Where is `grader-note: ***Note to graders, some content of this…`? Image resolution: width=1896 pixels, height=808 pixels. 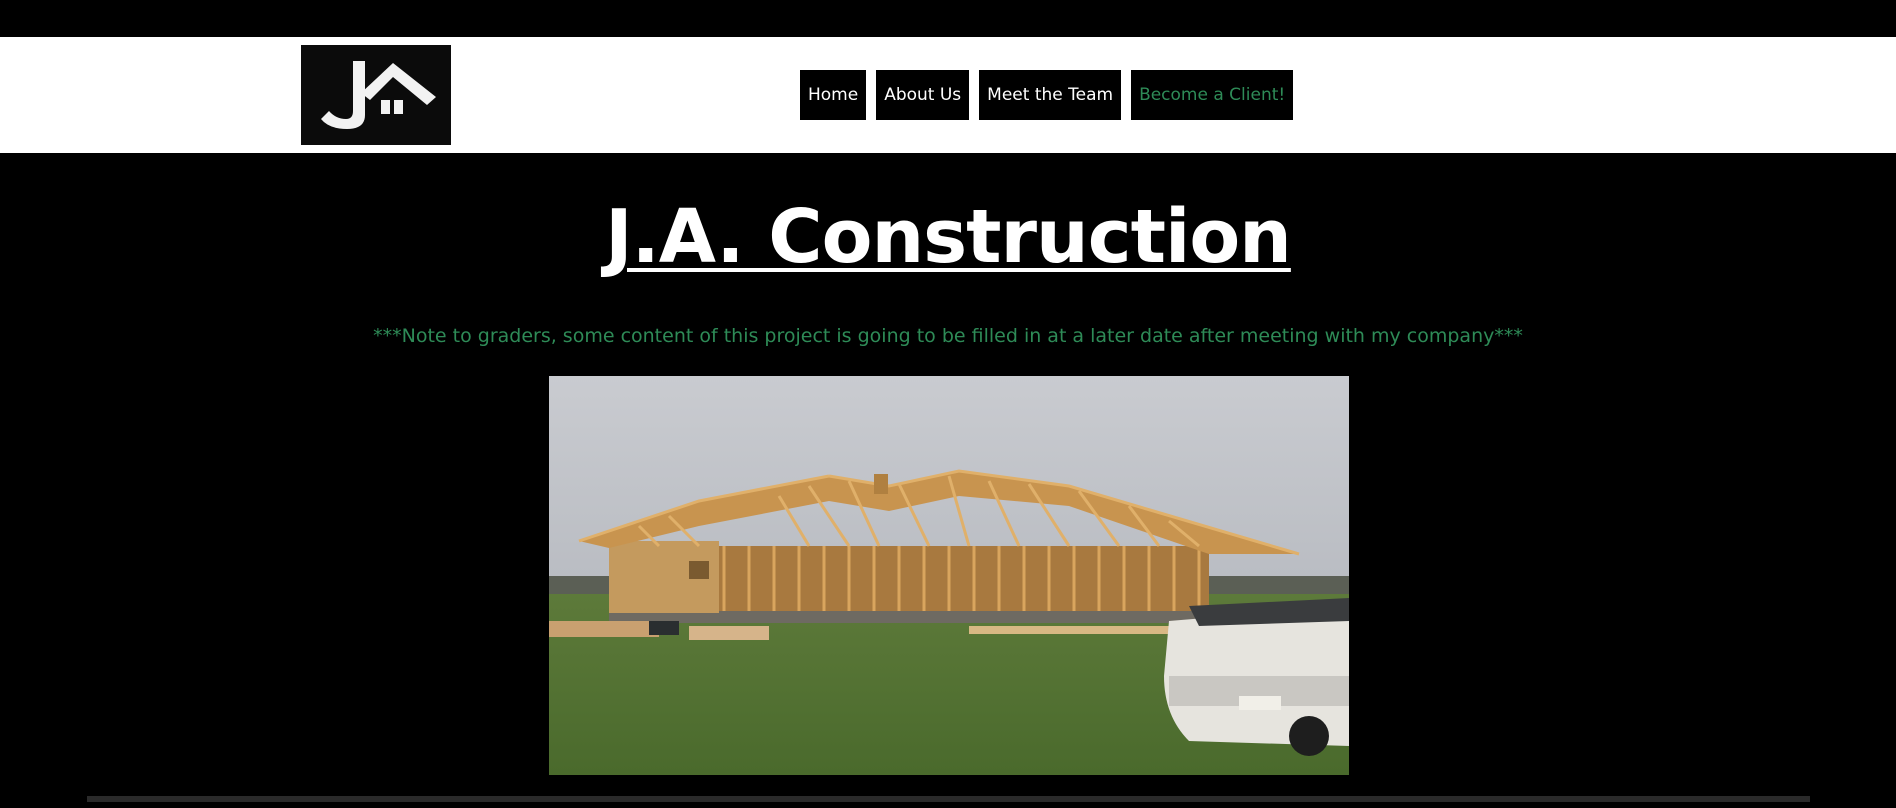 grader-note: ***Note to graders, some content of this… is located at coordinates (948, 336).